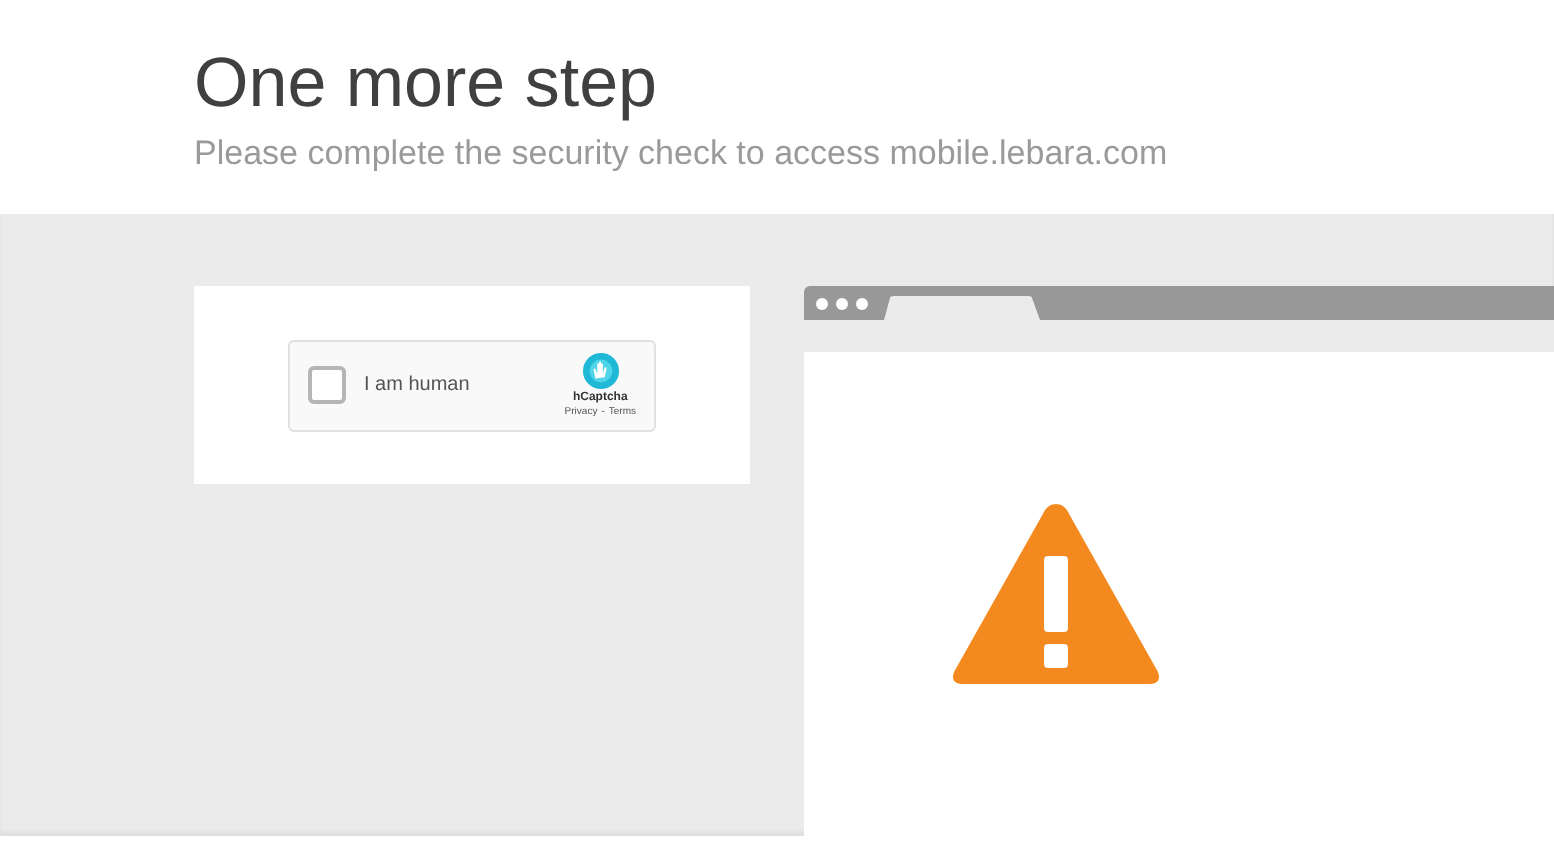  I want to click on page-title: One more step, so click(426, 84).